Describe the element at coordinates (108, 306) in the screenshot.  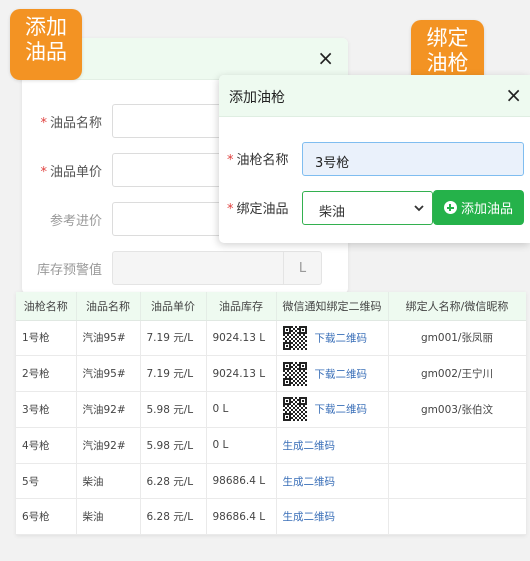
I see `col-product-name: 油品名称` at that location.